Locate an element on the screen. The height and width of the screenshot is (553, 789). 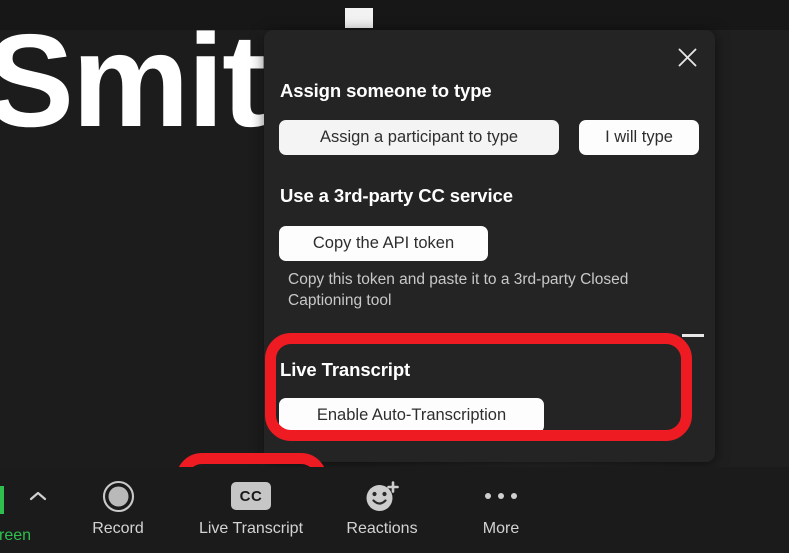
enable-auto-transcription-button: Enable Auto-Transcription is located at coordinates (411, 415).